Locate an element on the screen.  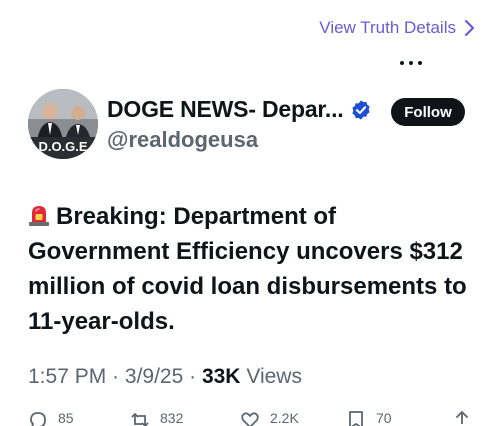
reply-icon is located at coordinates (38, 419).